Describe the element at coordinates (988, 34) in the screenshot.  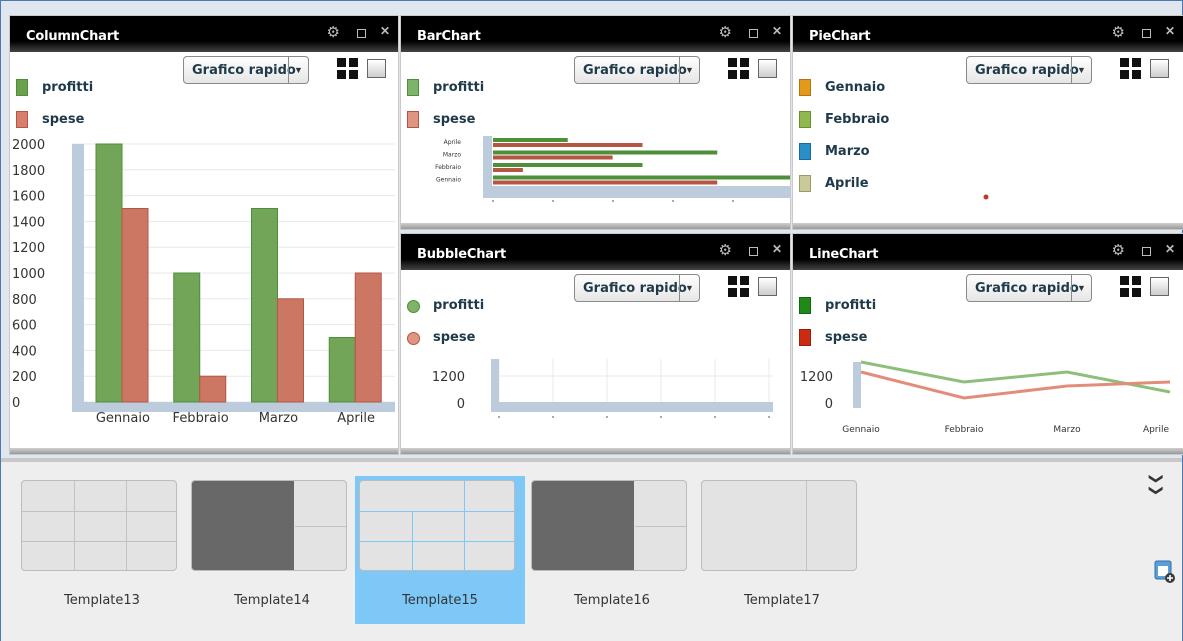
I see `panel-header: PieChart ⚙ ✕` at that location.